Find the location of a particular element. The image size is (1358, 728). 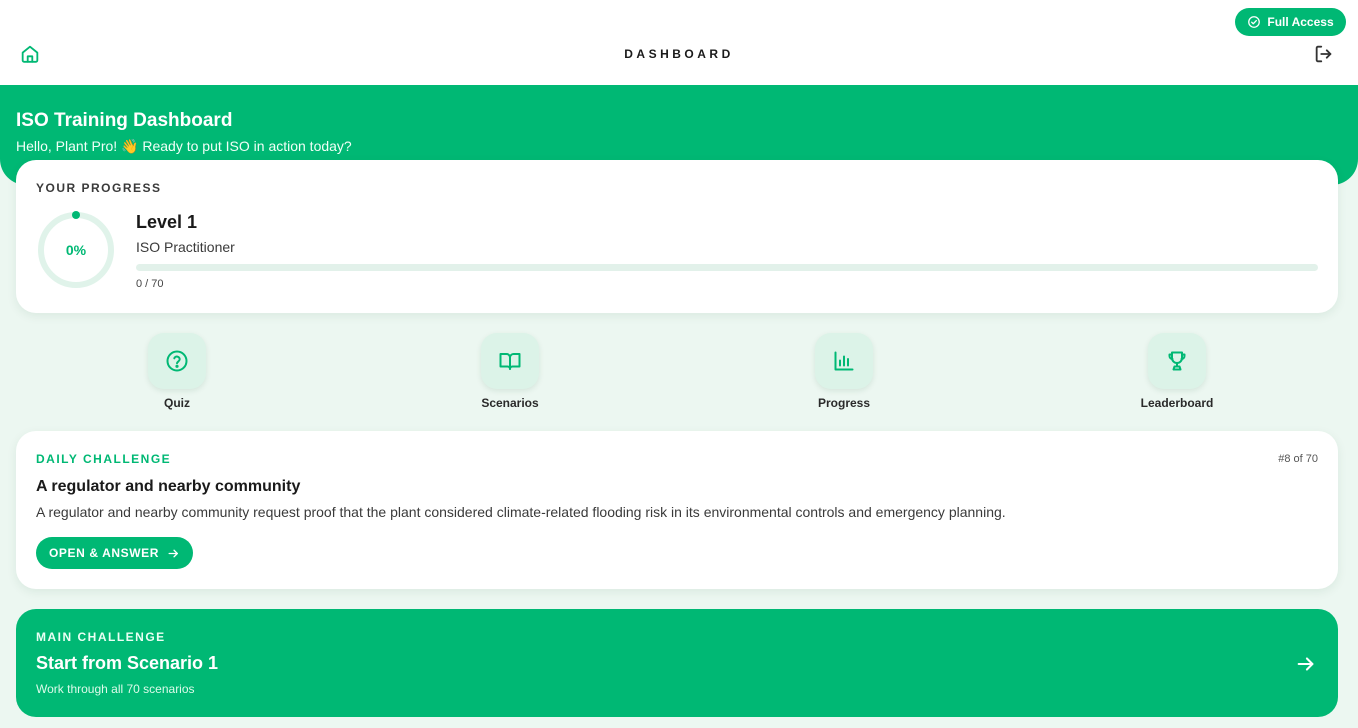

progress-ring-dot is located at coordinates (76, 215).